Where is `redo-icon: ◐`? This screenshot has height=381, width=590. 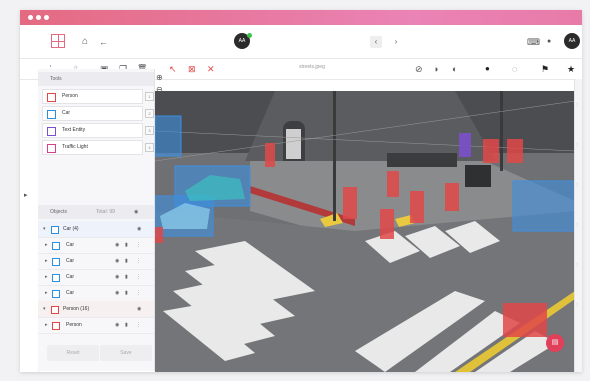 redo-icon: ◐ is located at coordinates (454, 69).